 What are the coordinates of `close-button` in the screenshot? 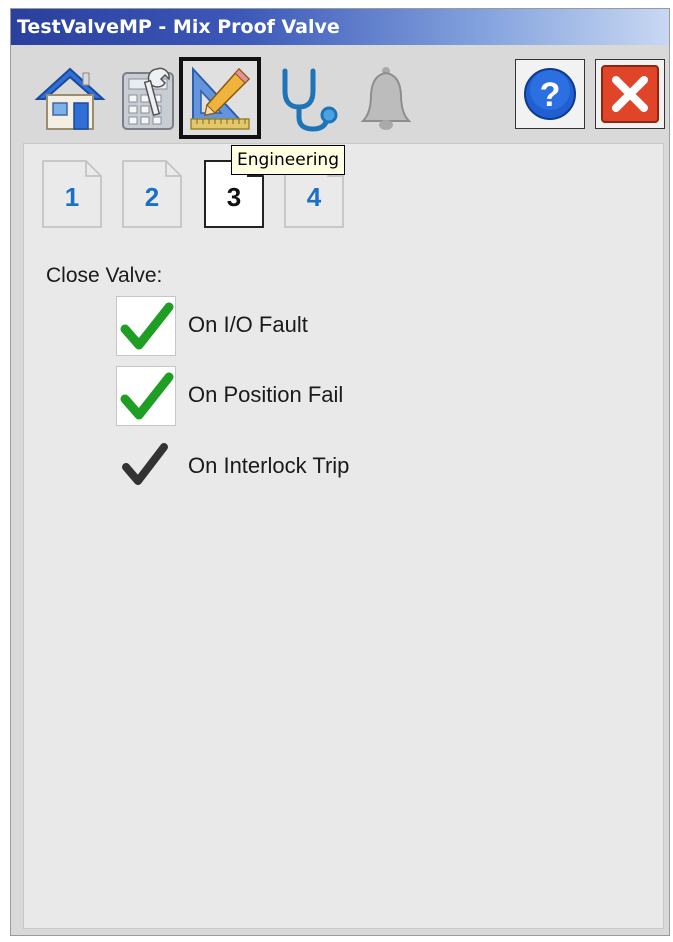 It's located at (630, 94).